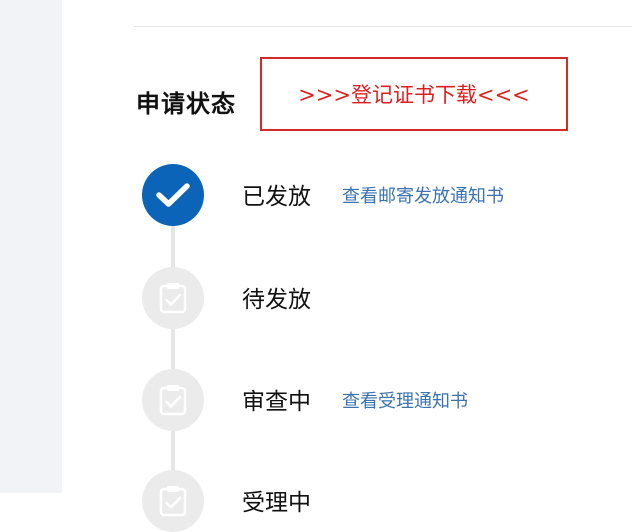 The width and height of the screenshot is (632, 532). I want to click on timeline-step-processing: 受理中, so click(382, 501).